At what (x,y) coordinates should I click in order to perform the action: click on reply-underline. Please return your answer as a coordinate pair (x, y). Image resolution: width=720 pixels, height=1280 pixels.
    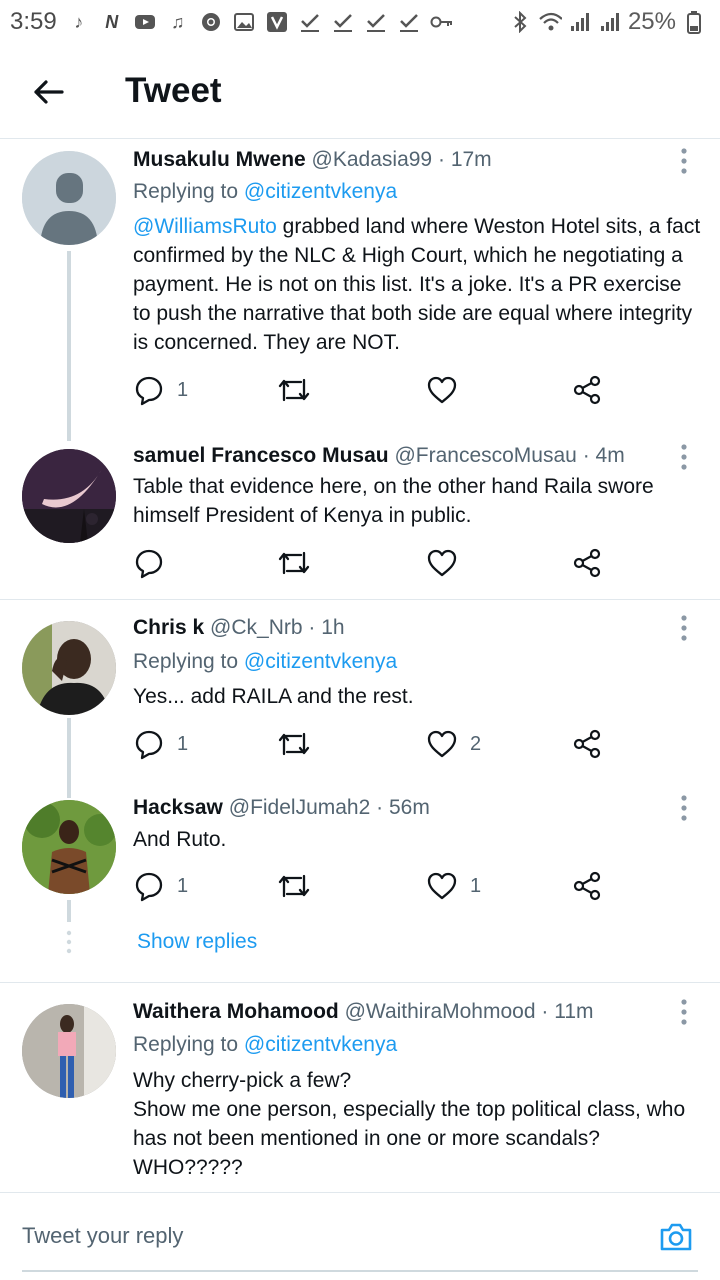
    Looking at the image, I should click on (360, 1271).